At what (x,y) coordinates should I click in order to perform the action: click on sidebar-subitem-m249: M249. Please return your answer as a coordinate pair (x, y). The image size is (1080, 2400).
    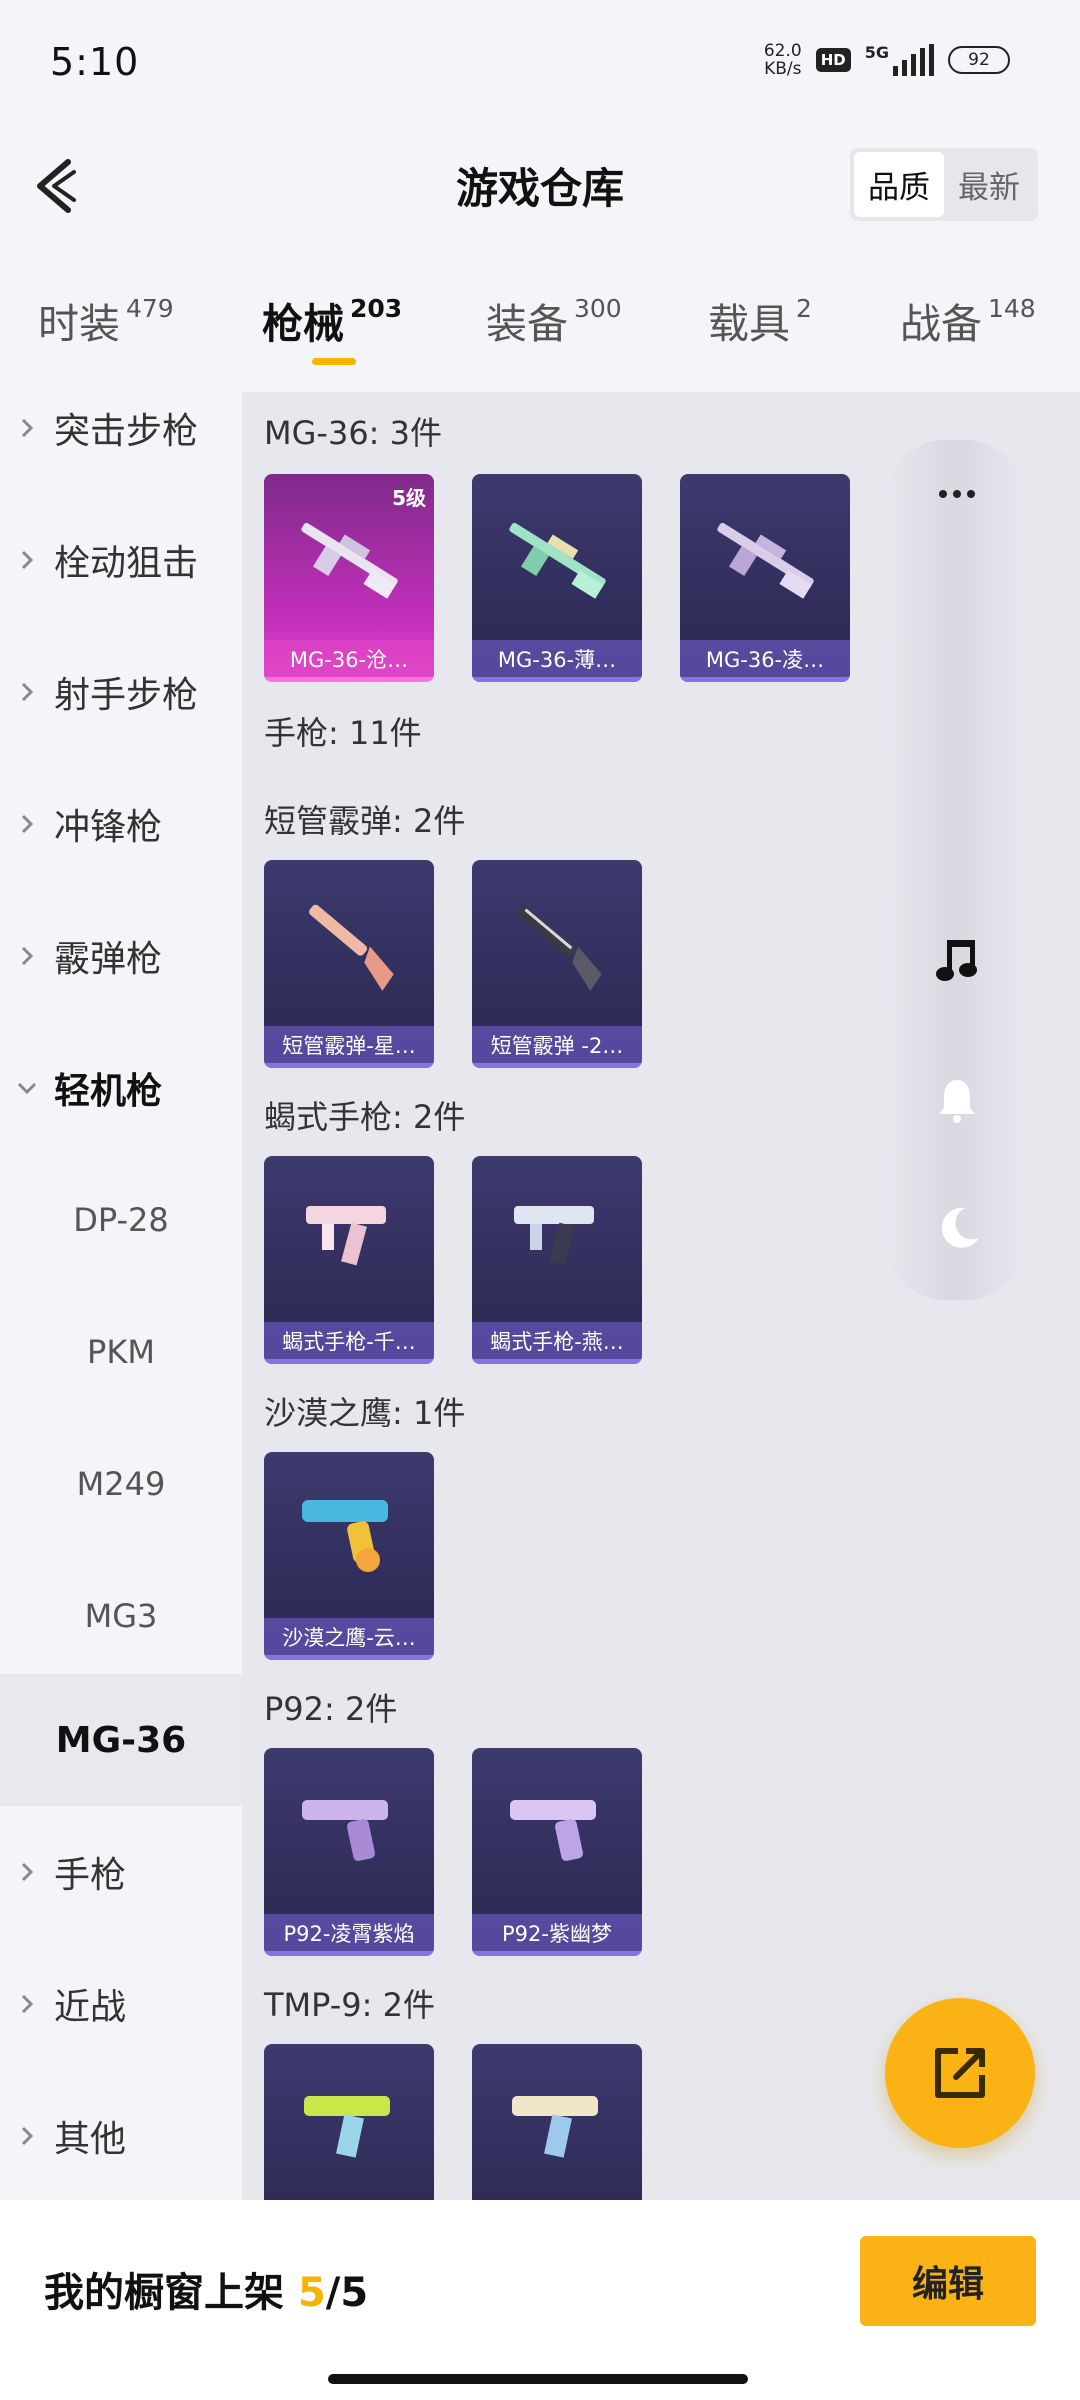
    Looking at the image, I should click on (121, 1484).